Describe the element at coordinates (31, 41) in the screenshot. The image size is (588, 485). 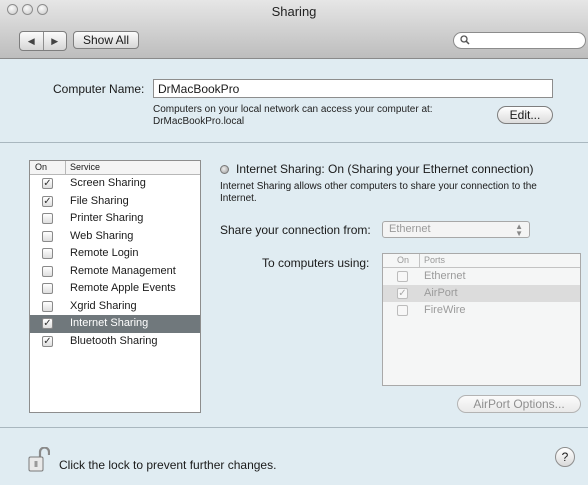
I see `back-arrow-icon: ◀` at that location.